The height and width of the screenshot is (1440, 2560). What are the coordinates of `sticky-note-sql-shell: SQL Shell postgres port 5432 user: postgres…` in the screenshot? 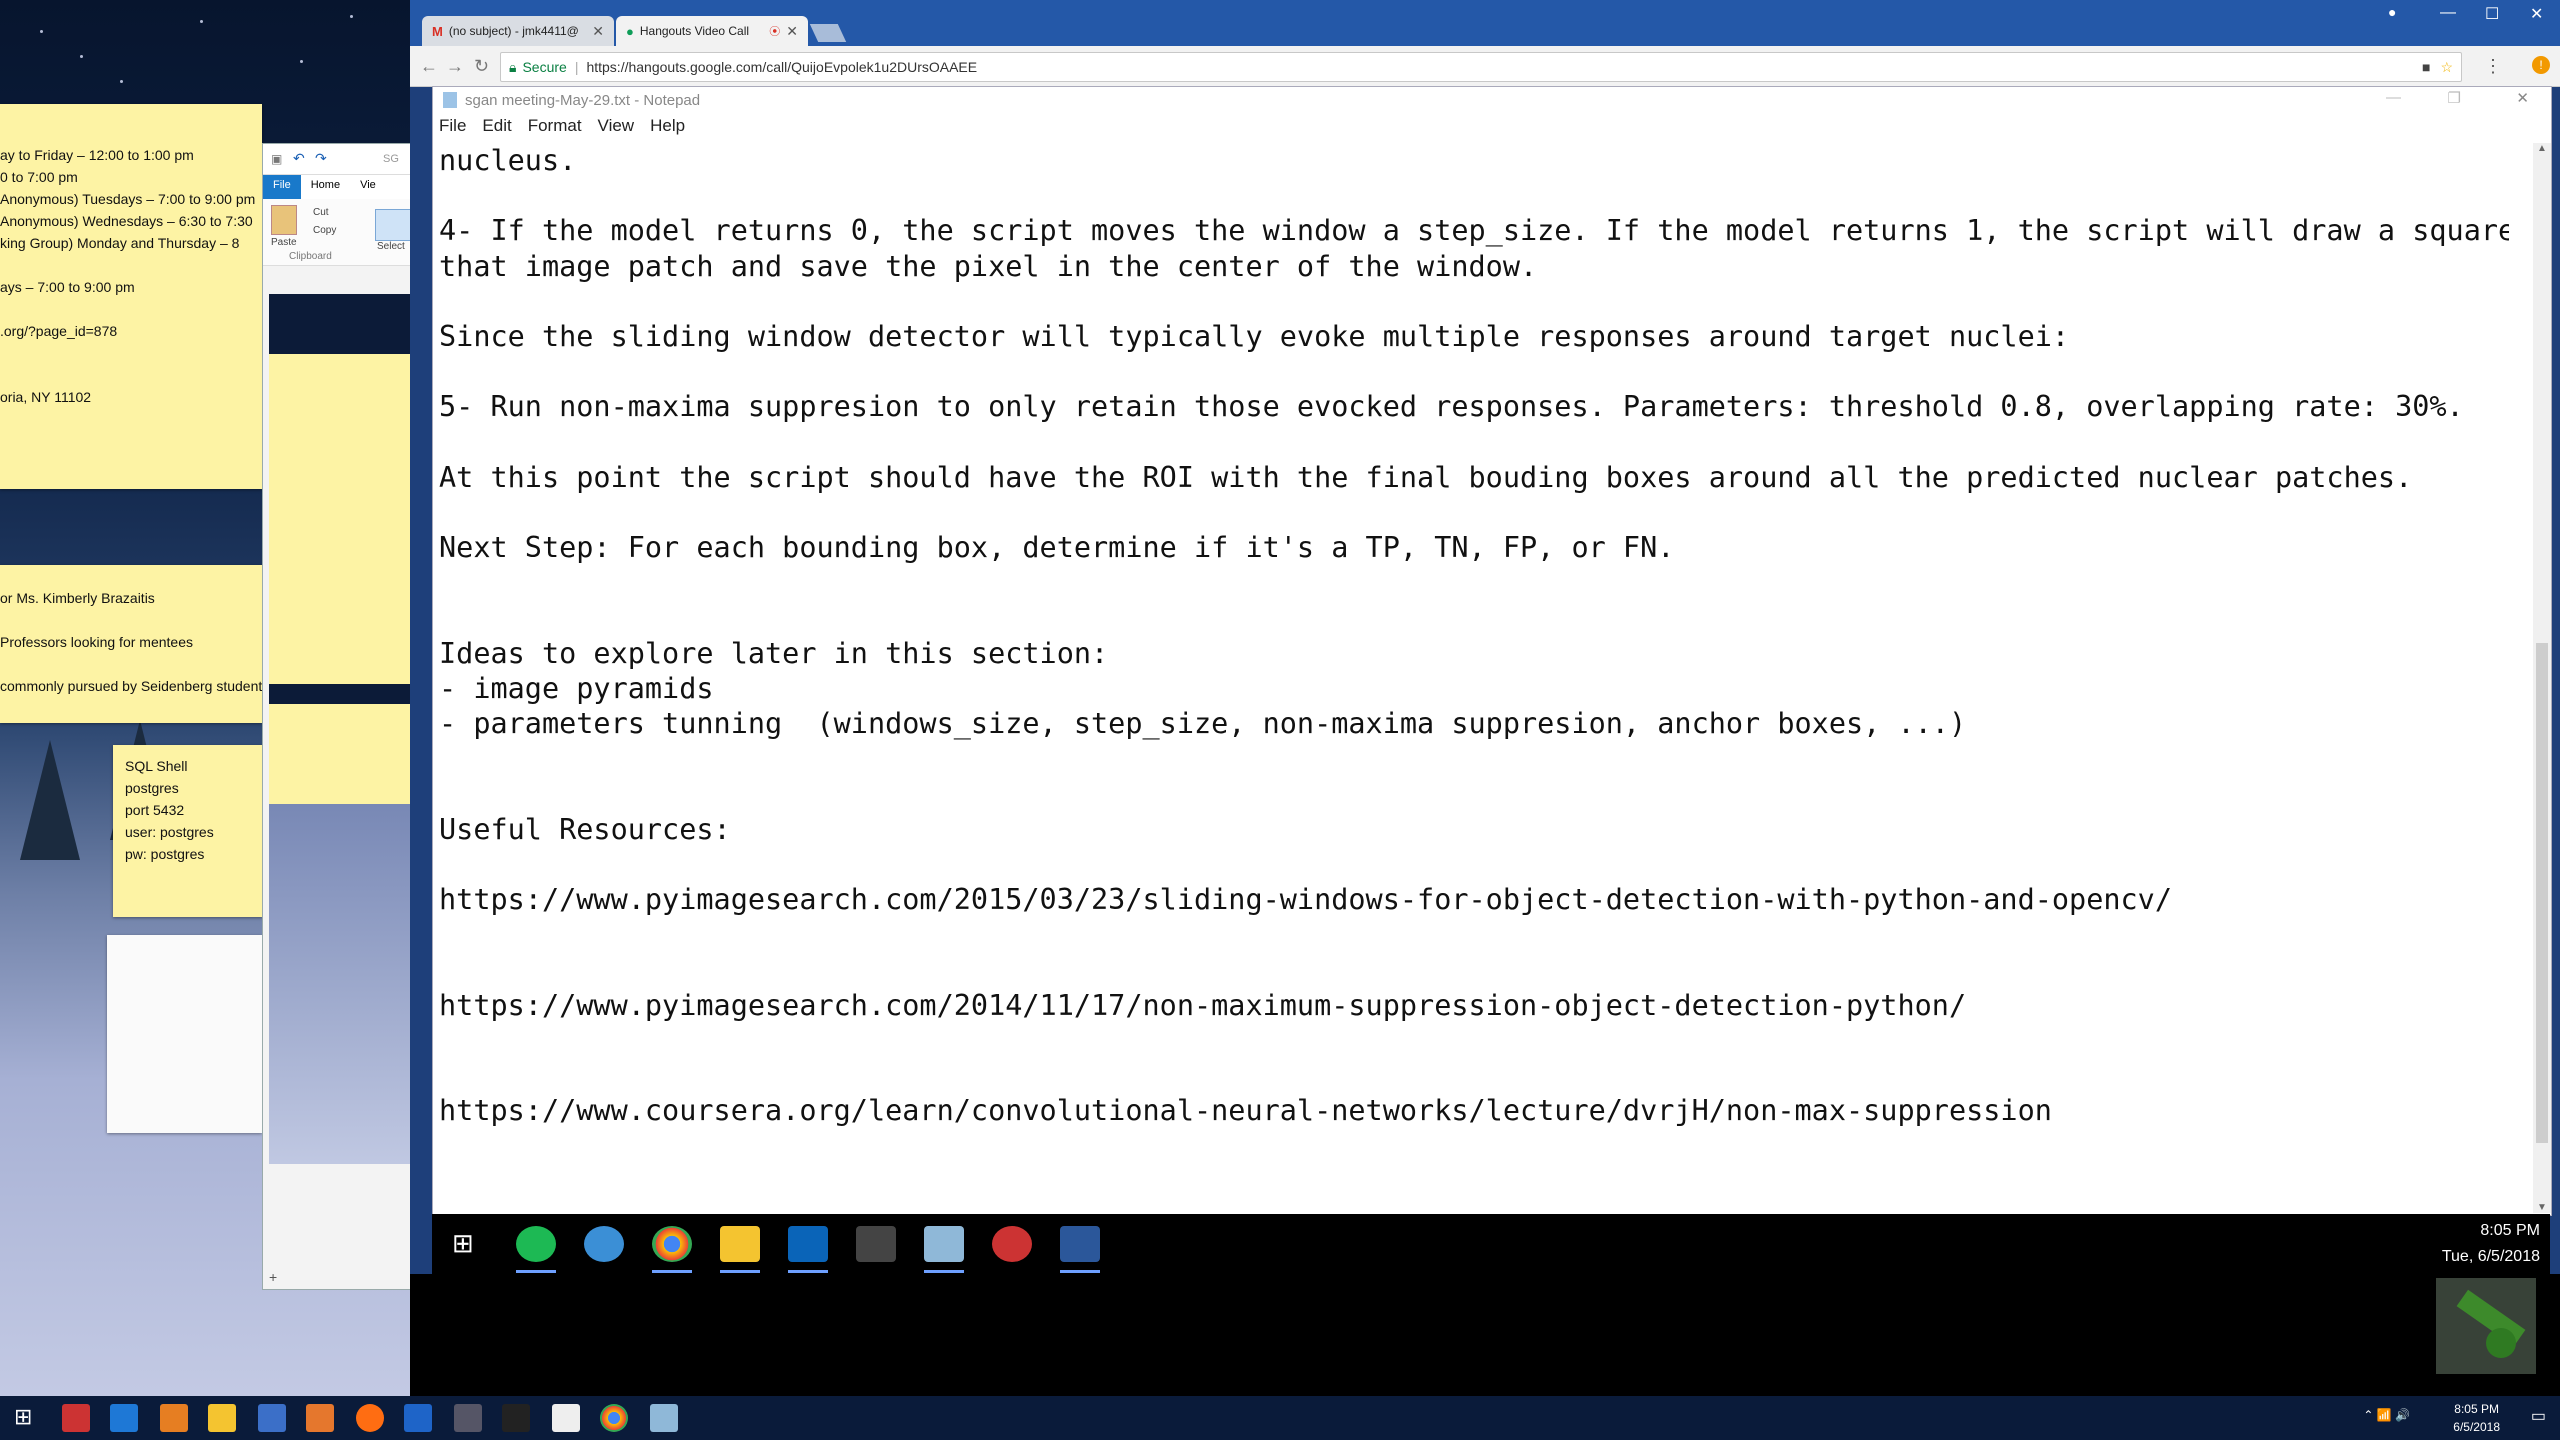 It's located at (188, 831).